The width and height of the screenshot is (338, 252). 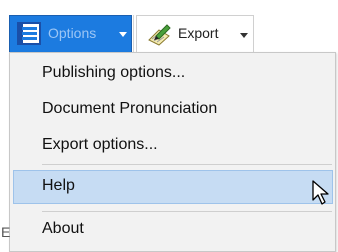 What do you see at coordinates (198, 33) in the screenshot?
I see `export-label: Export` at bounding box center [198, 33].